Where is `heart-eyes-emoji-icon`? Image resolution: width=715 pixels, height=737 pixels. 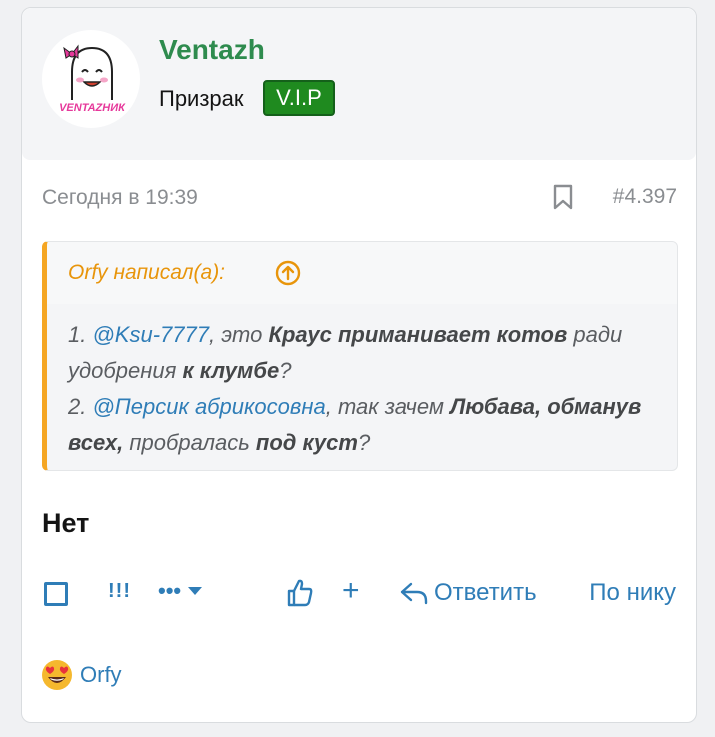
heart-eyes-emoji-icon is located at coordinates (57, 675).